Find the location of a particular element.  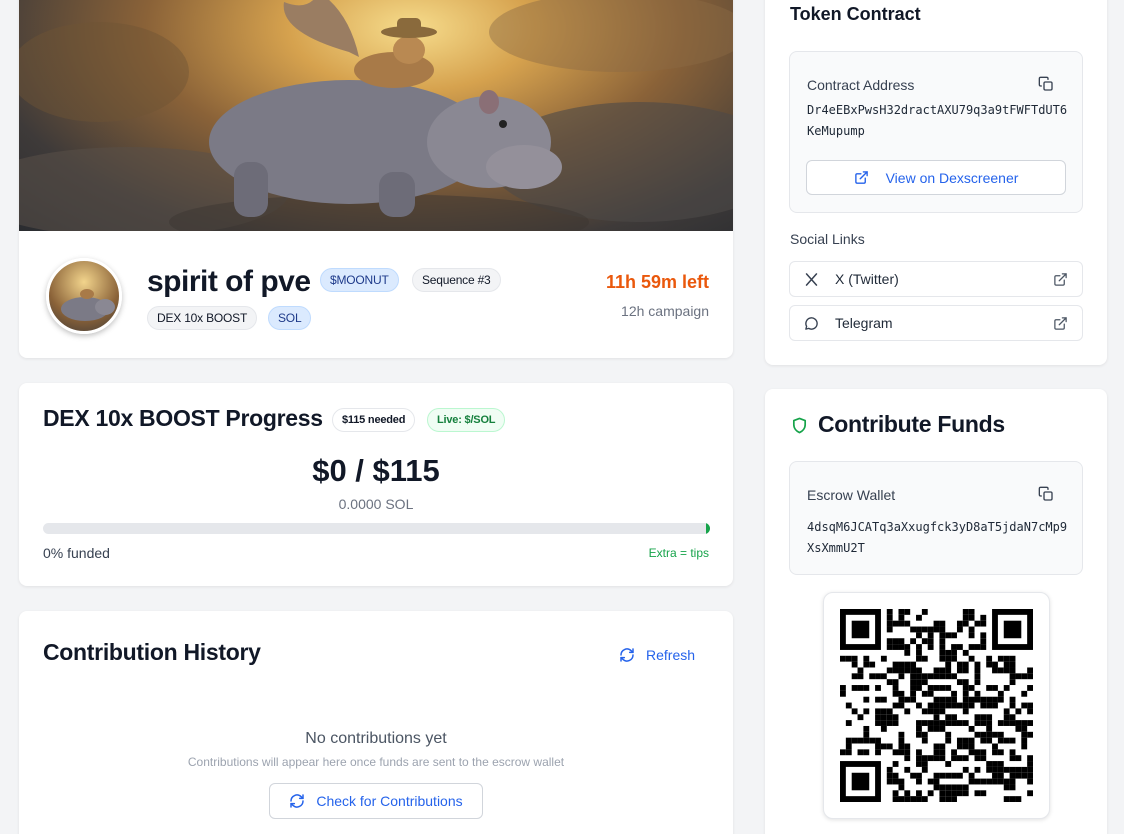

view-dexscreener-label: View on Dexscreener is located at coordinates (952, 177).